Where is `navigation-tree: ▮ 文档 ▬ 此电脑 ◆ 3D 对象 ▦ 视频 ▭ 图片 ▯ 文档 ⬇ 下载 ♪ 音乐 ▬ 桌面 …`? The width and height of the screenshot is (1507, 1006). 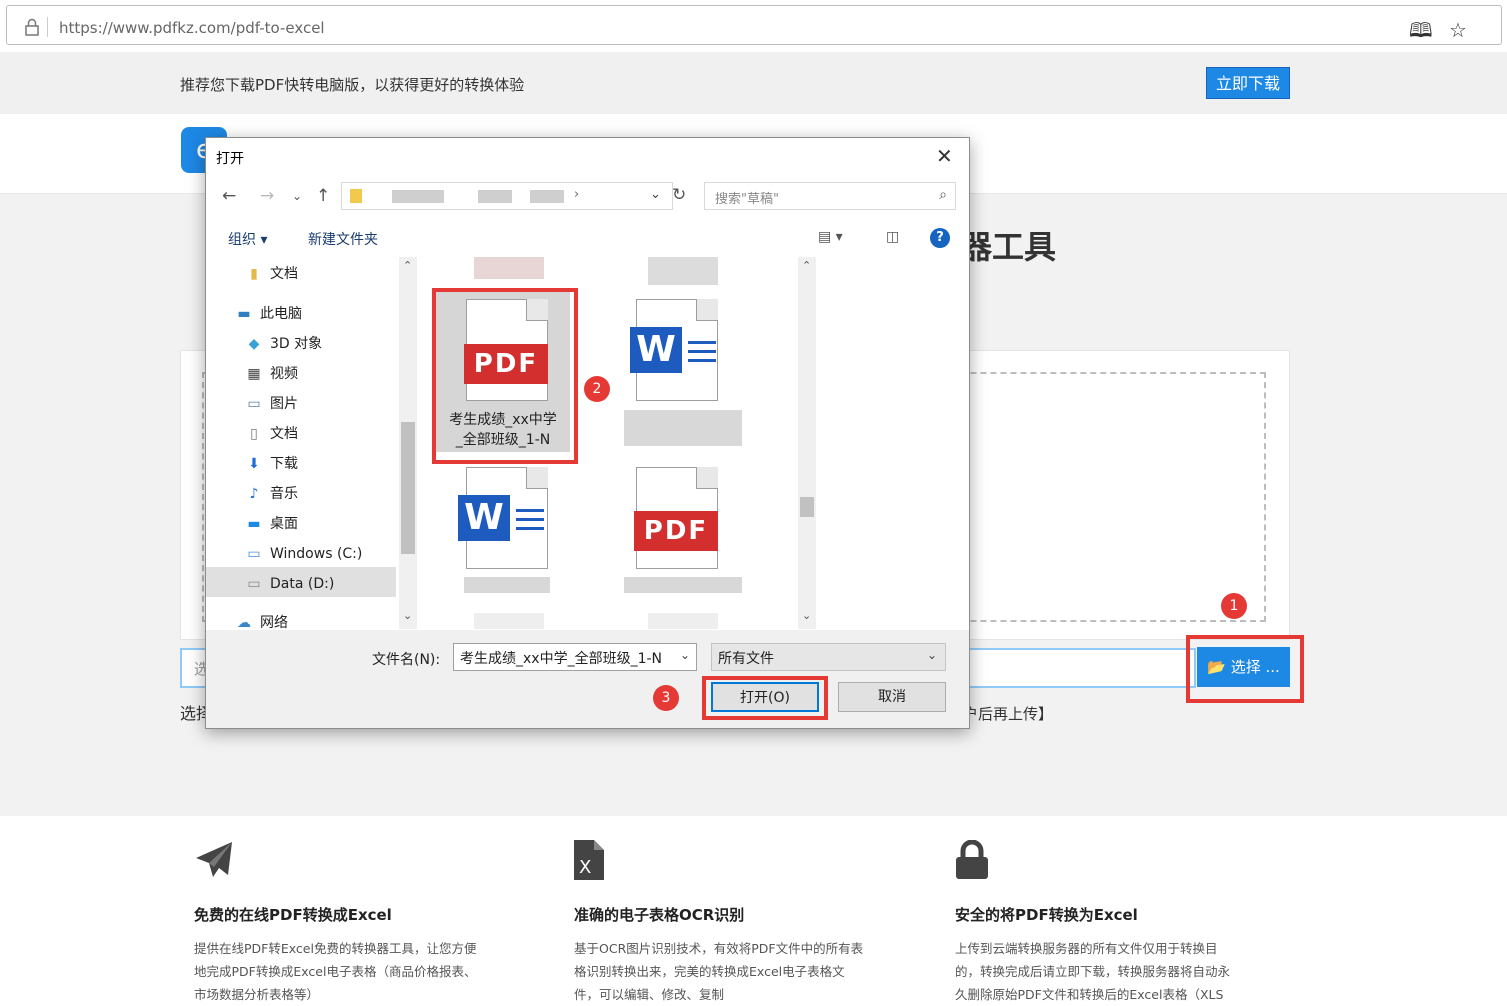 navigation-tree: ▮ 文档 ▬ 此电脑 ◆ 3D 对象 ▦ 视频 ▭ 图片 ▯ 文档 ⬇ 下载 ♪ 音乐 ▬ 桌面 … is located at coordinates (312, 444).